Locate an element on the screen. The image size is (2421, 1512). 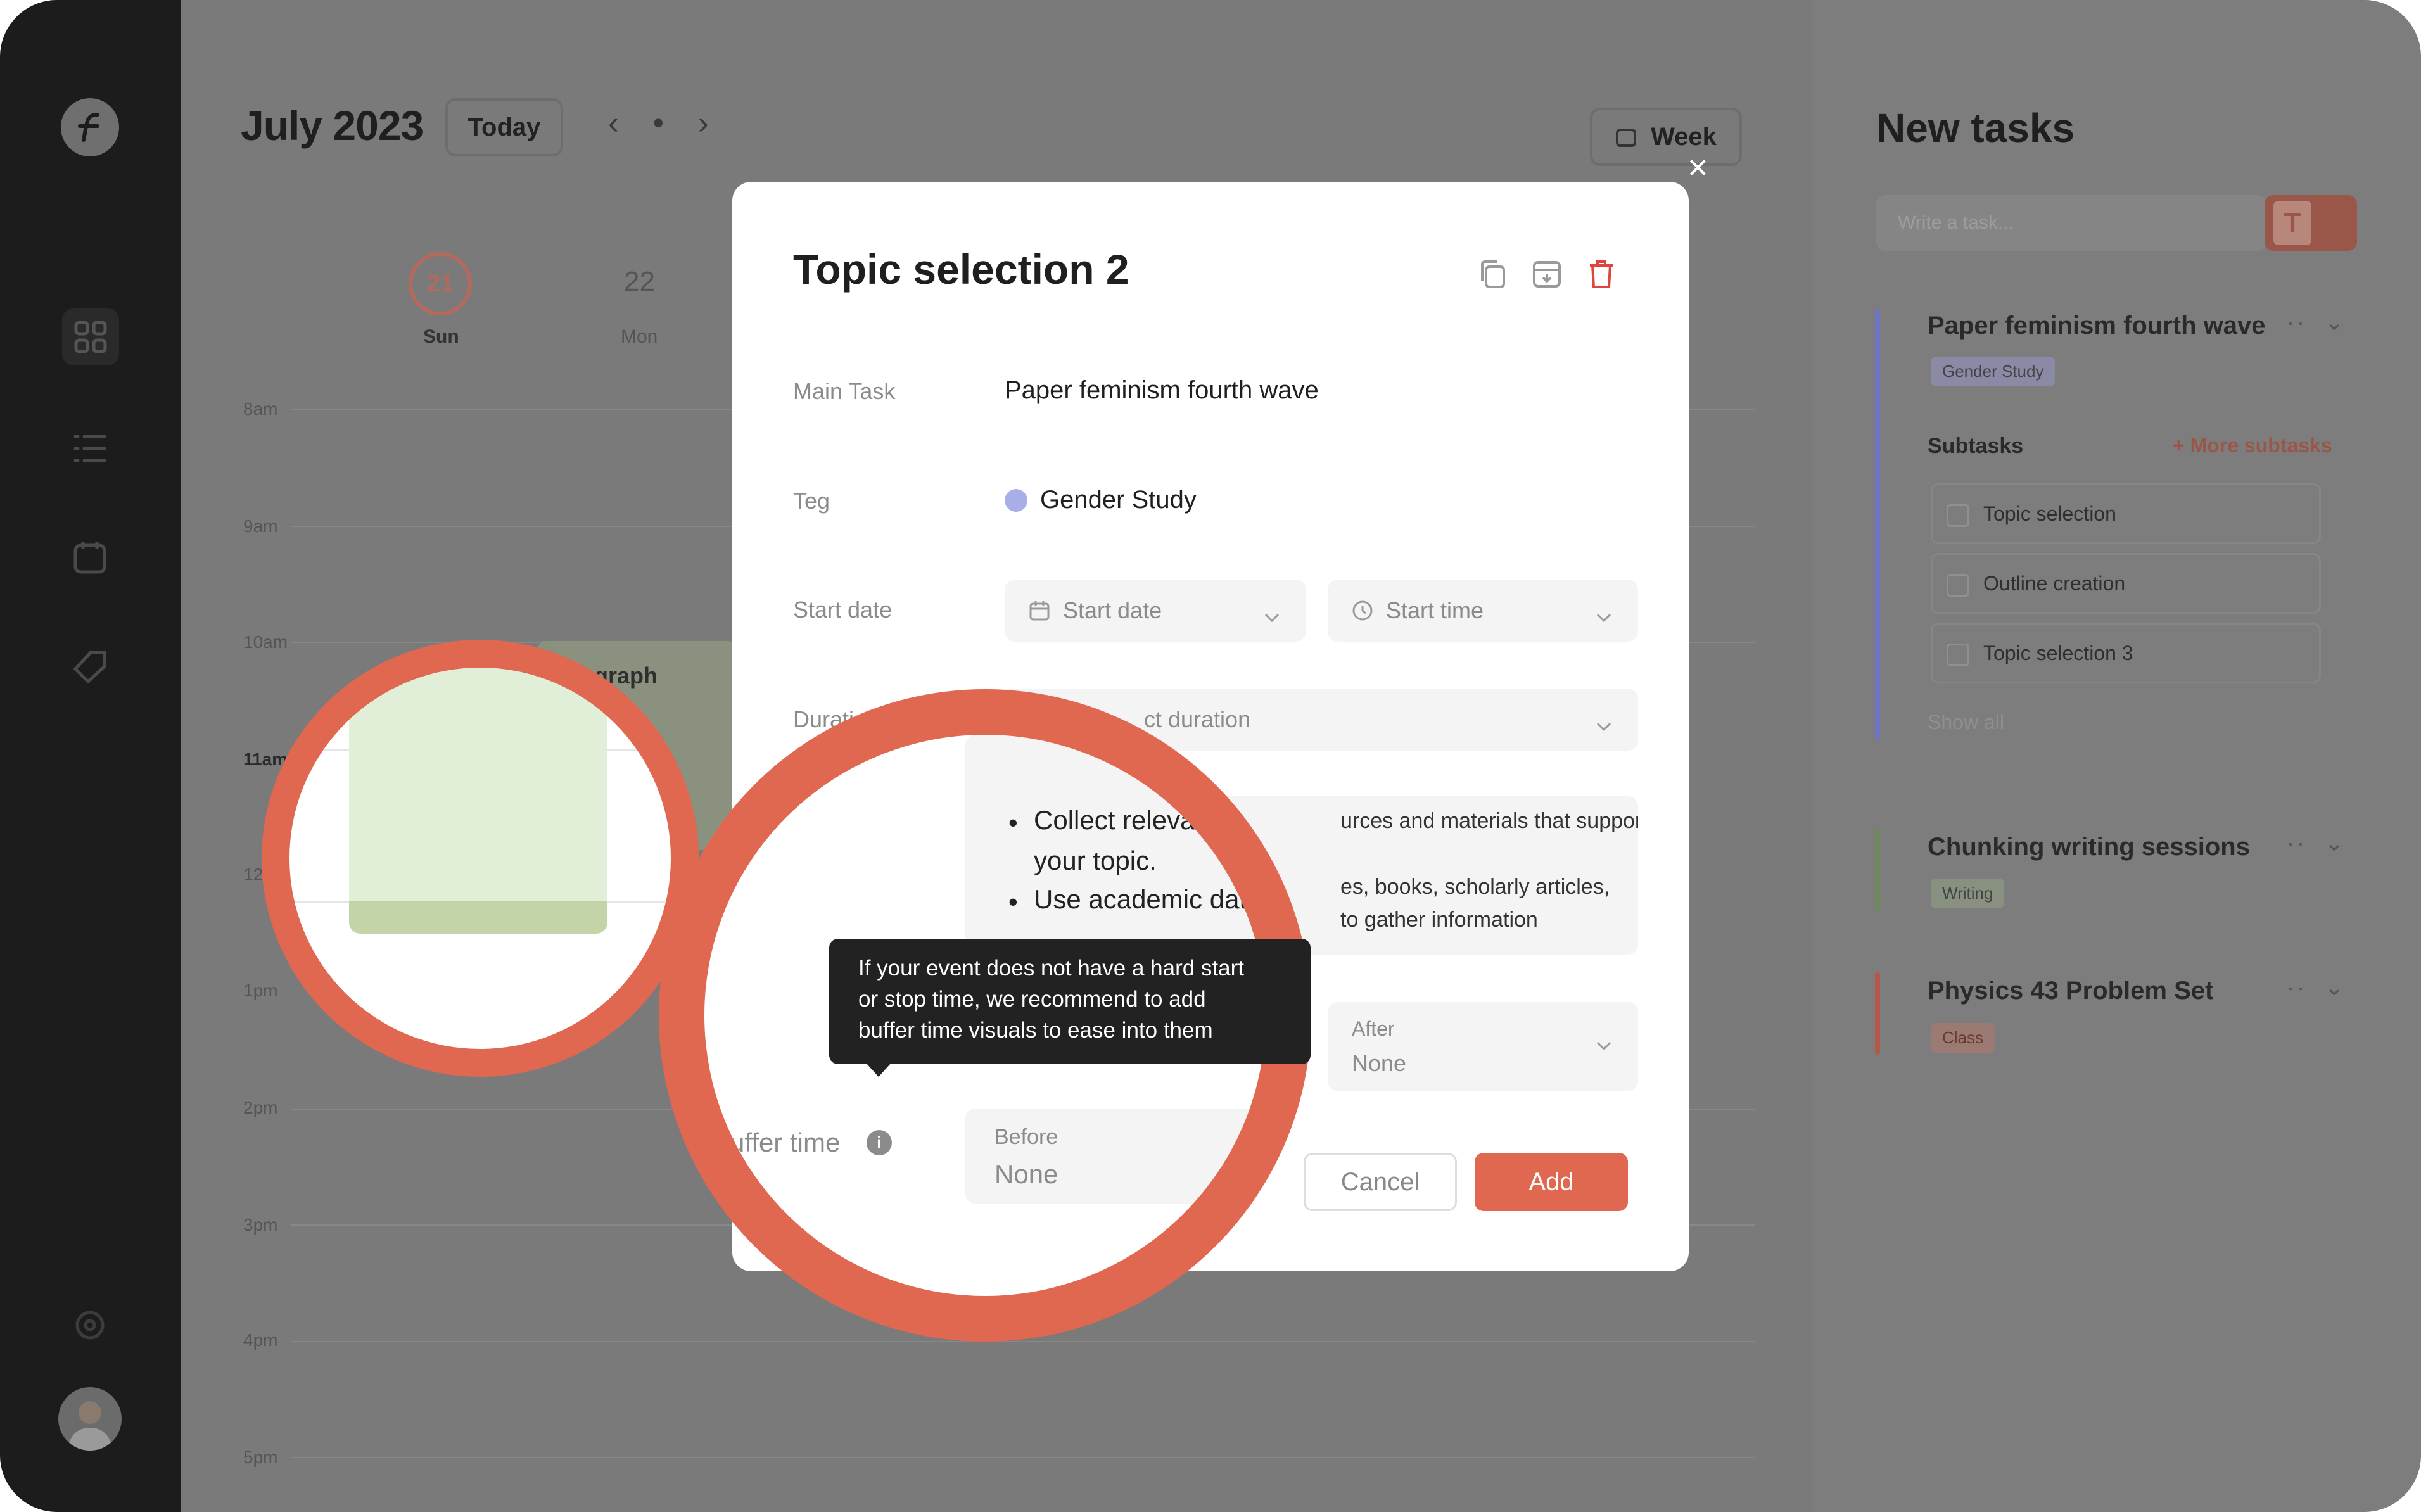
subtask-item: Topic selection 3 is located at coordinates (2126, 653).